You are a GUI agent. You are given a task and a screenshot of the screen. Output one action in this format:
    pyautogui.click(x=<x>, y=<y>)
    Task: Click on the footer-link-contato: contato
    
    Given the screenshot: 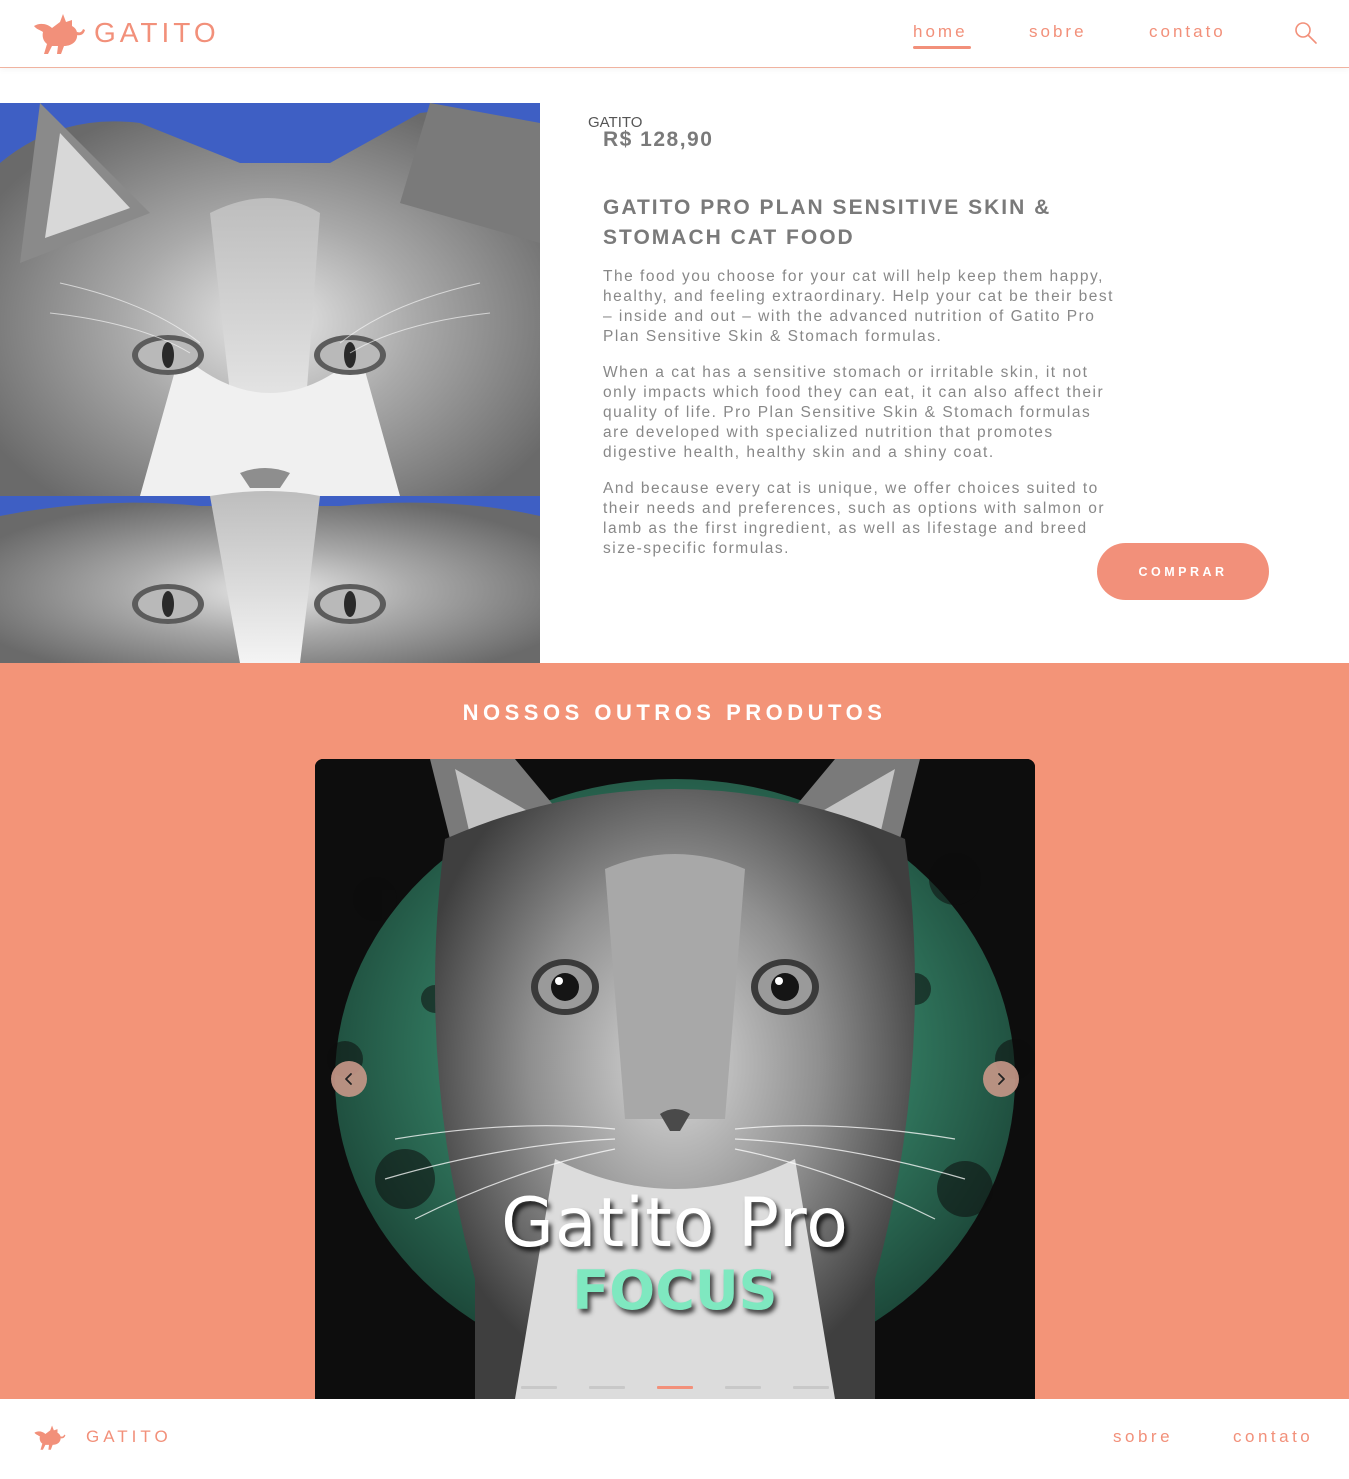 What is the action you would take?
    pyautogui.click(x=1273, y=1437)
    